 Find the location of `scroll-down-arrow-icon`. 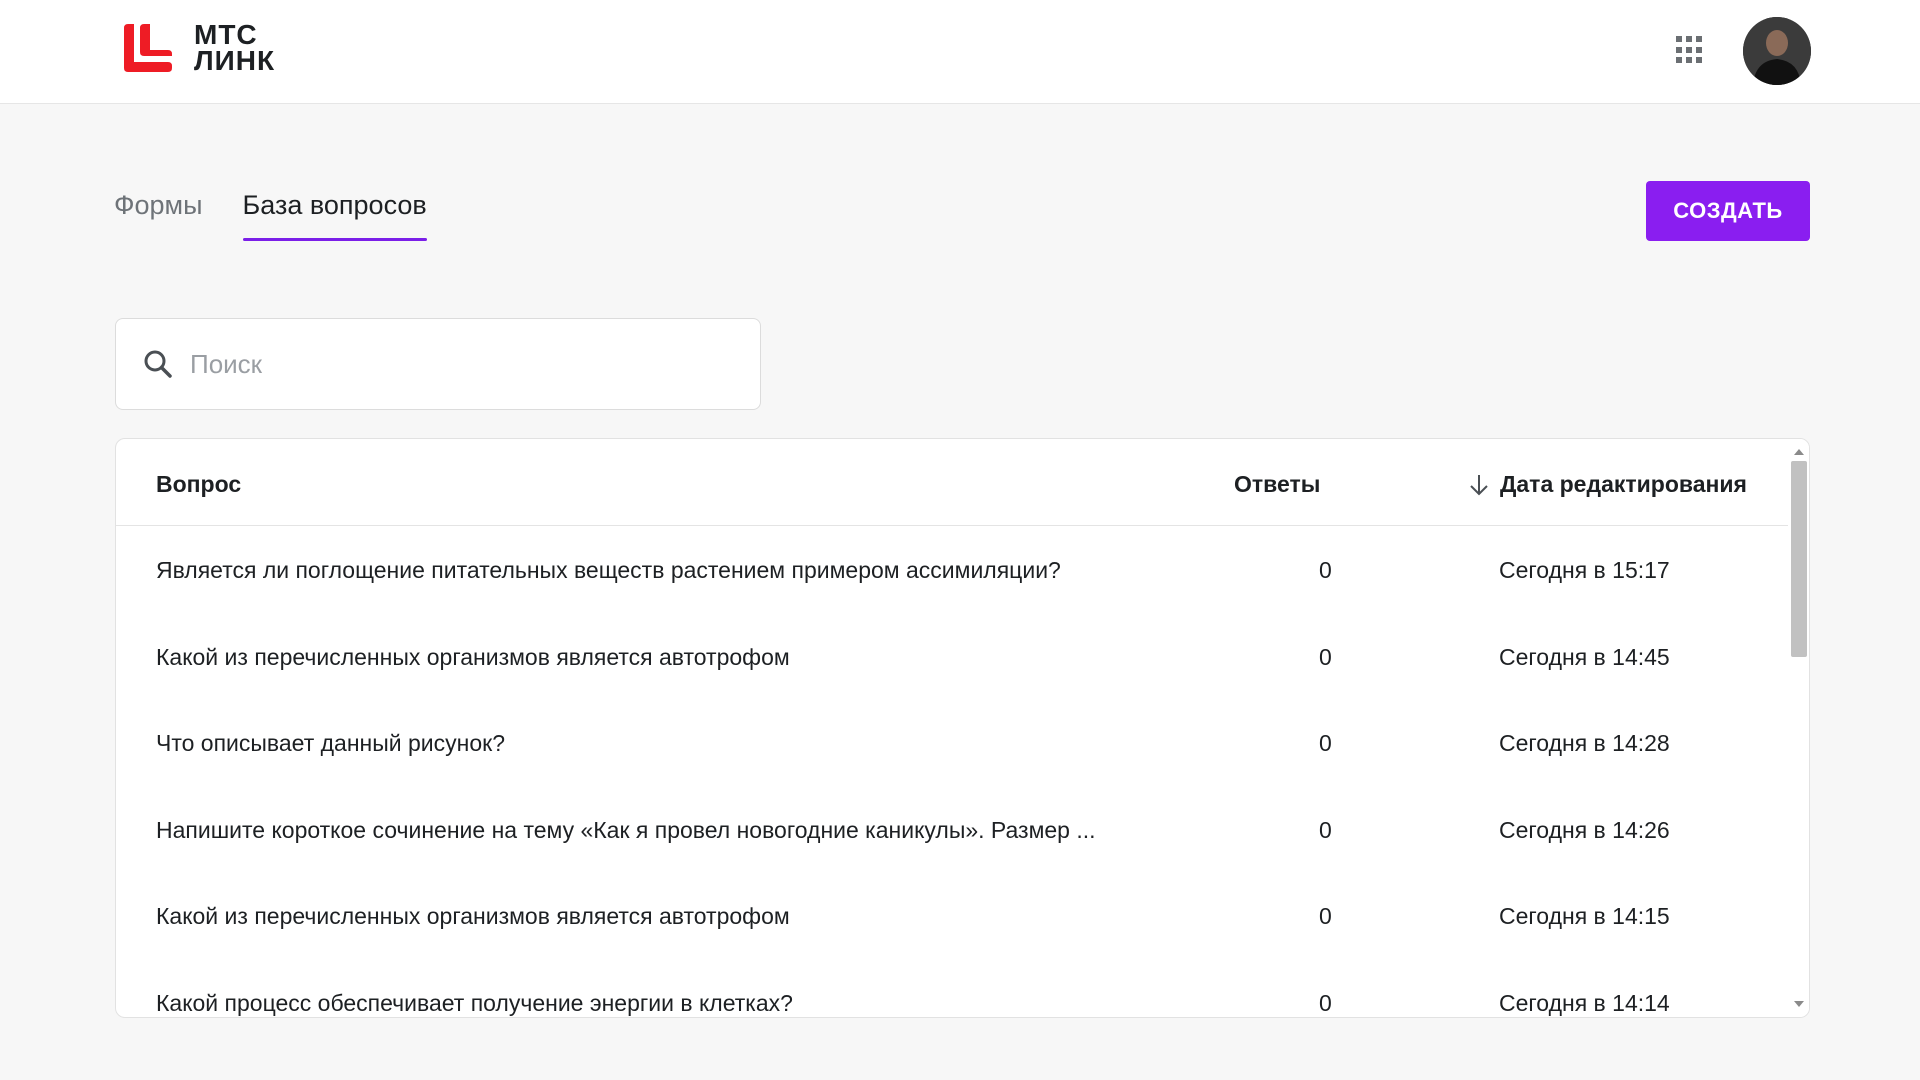

scroll-down-arrow-icon is located at coordinates (1799, 1004).